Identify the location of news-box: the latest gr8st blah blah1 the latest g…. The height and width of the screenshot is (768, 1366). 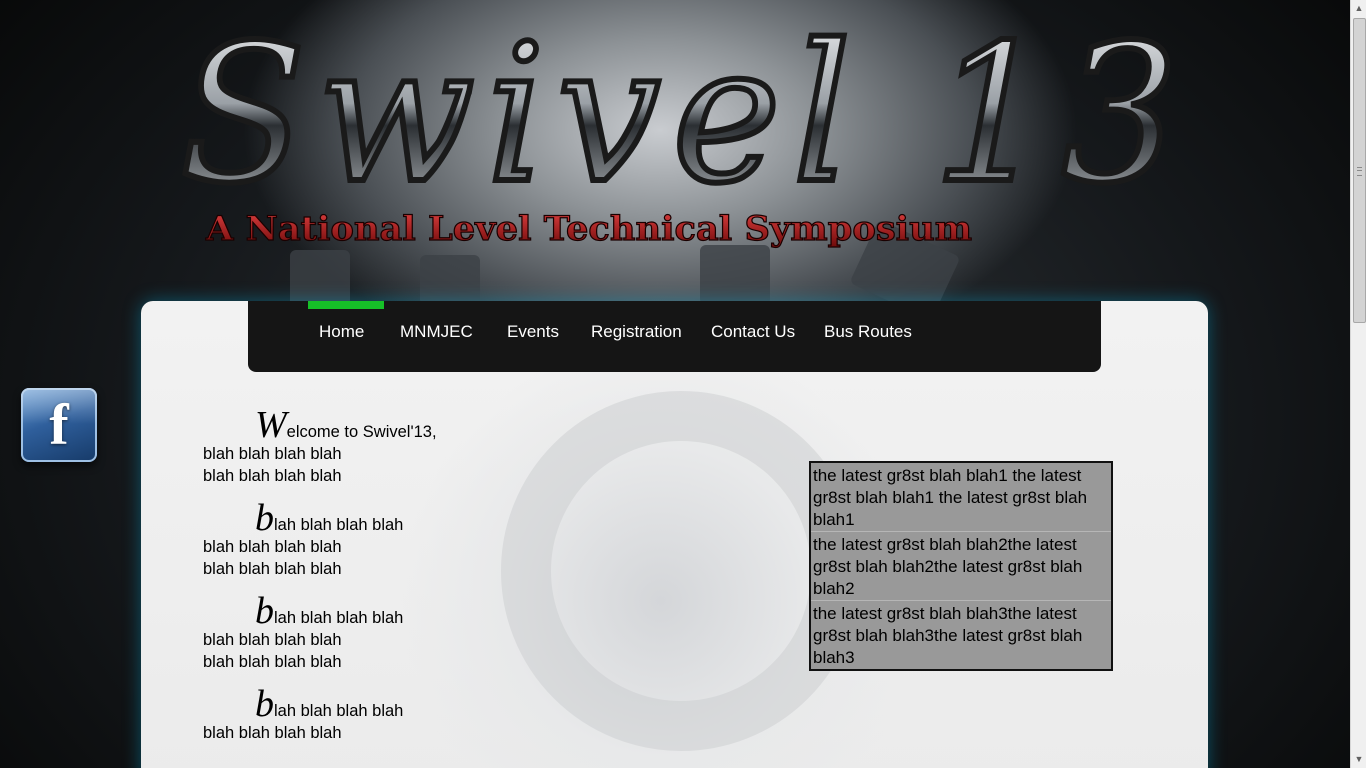
(961, 566).